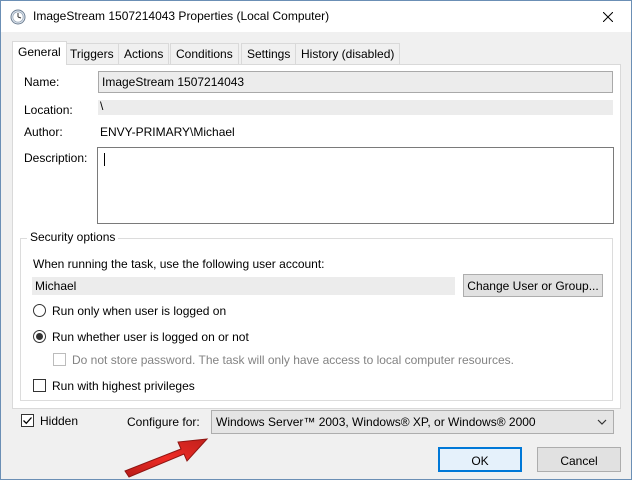 This screenshot has height=480, width=632. I want to click on author-value: ENVY-PRIMARY\Michael, so click(167, 132).